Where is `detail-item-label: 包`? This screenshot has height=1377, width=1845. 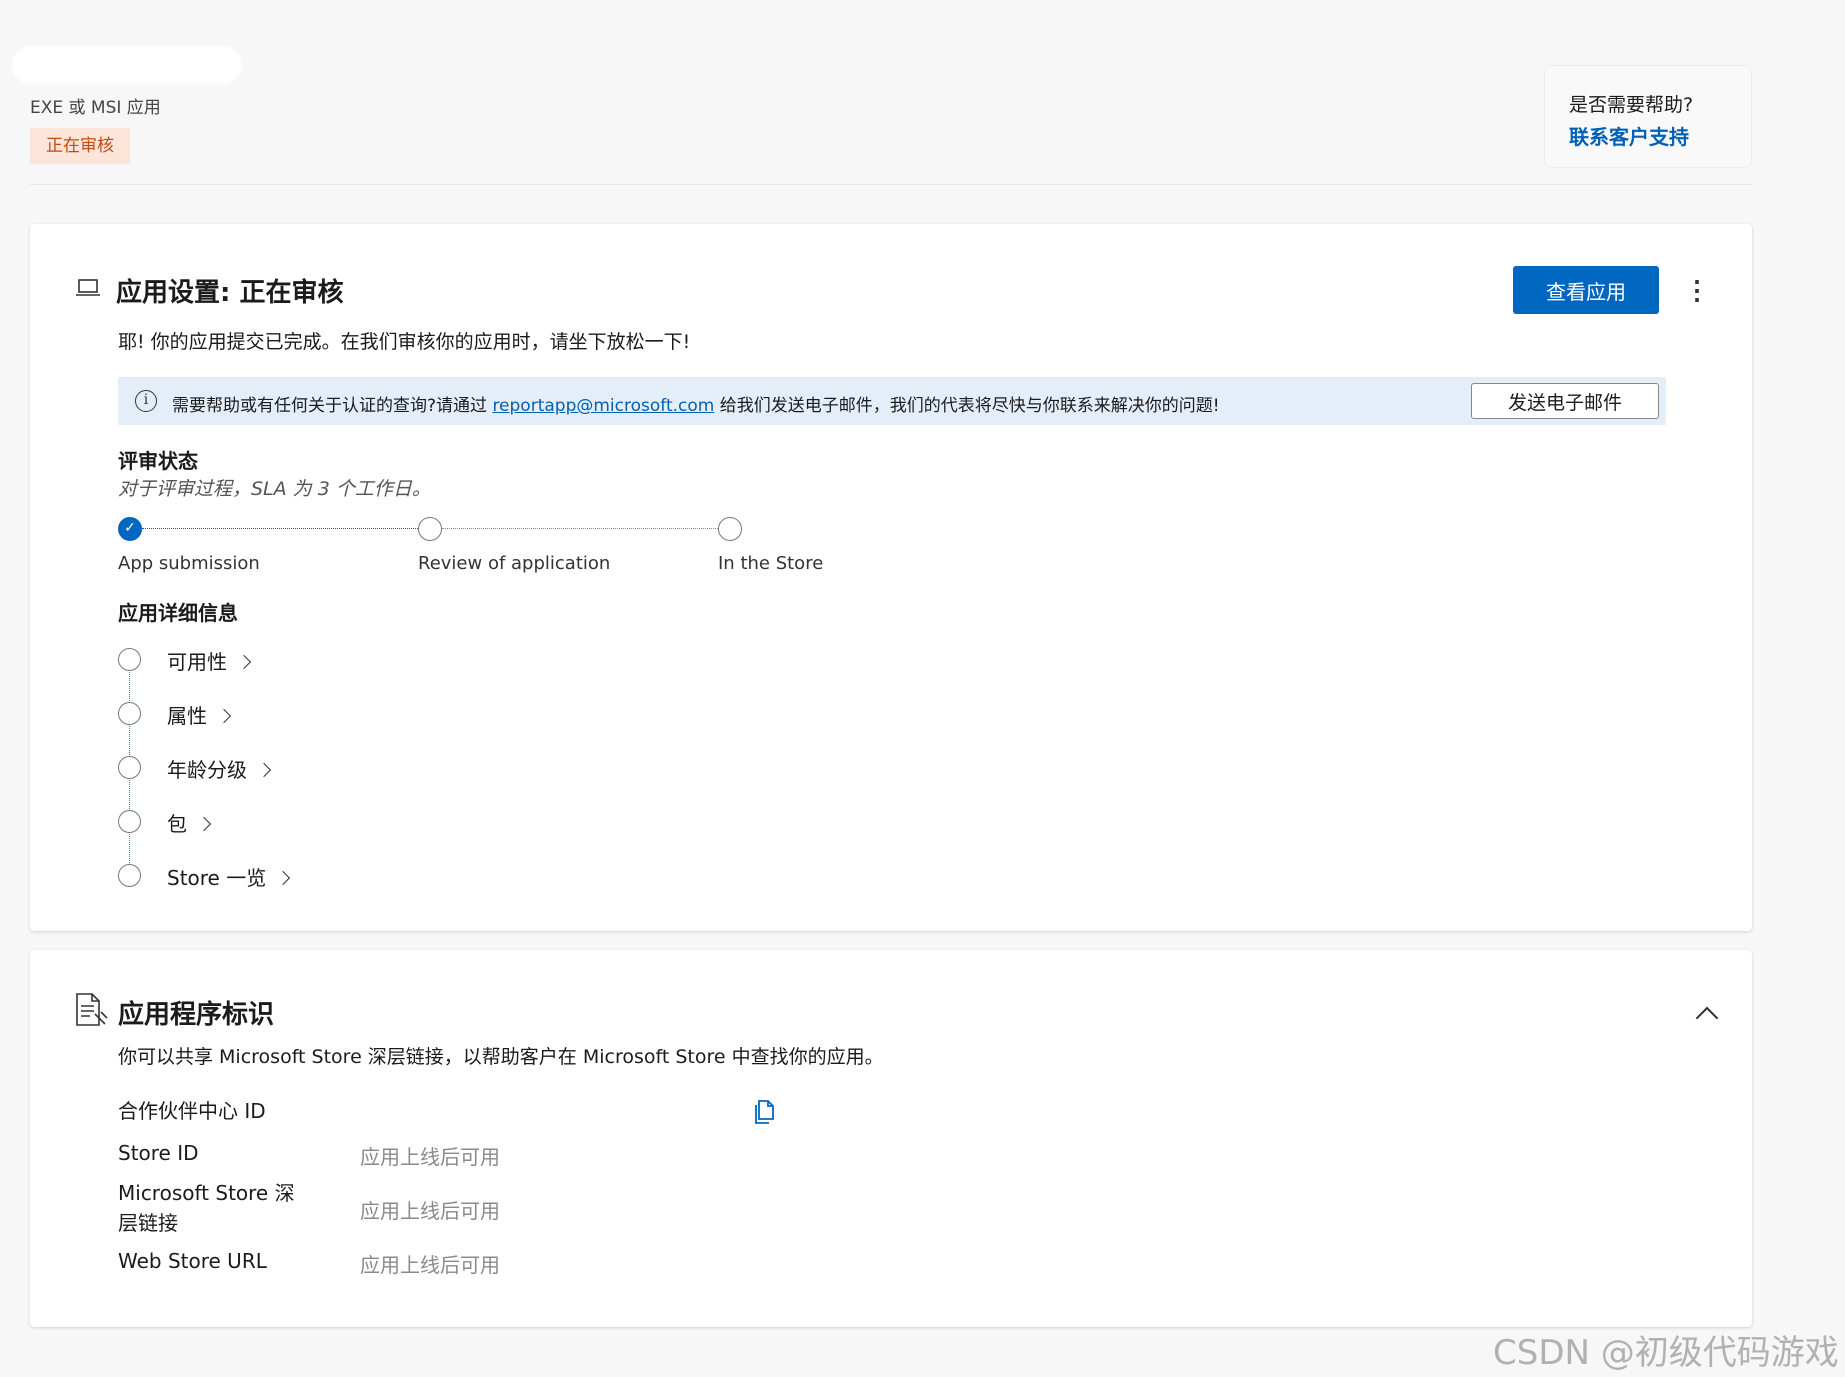
detail-item-label: 包 is located at coordinates (177, 824).